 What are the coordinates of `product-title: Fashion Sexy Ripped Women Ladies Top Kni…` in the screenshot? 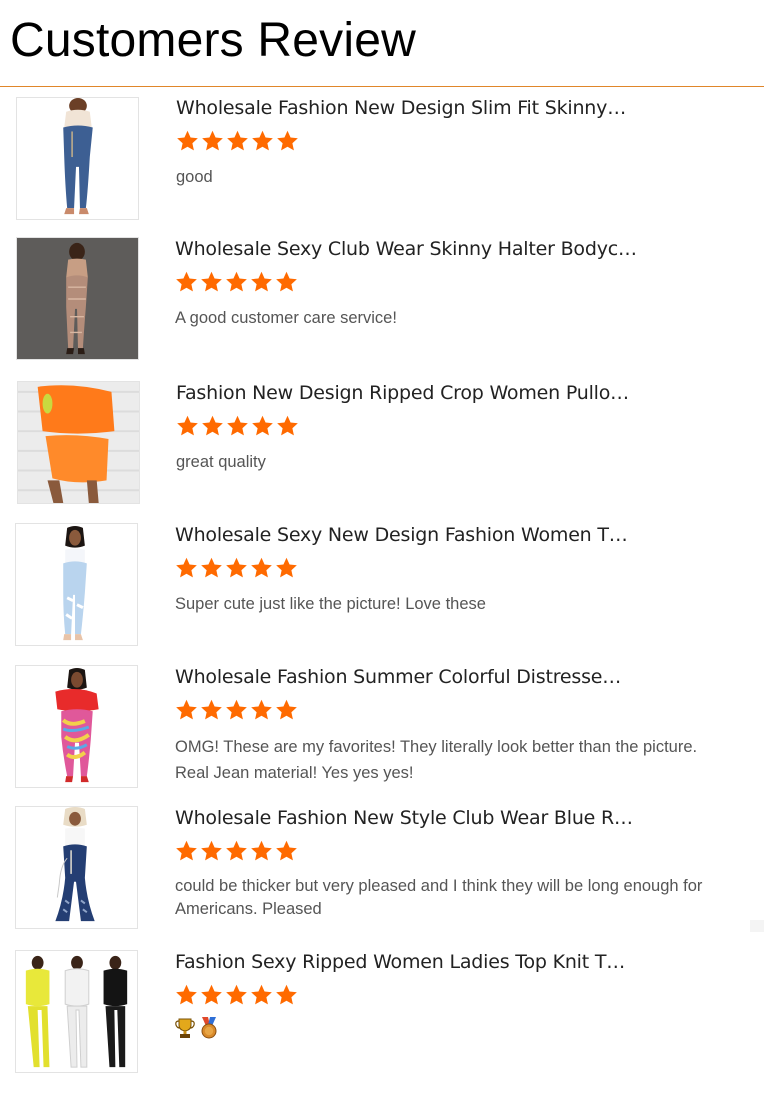 It's located at (455, 962).